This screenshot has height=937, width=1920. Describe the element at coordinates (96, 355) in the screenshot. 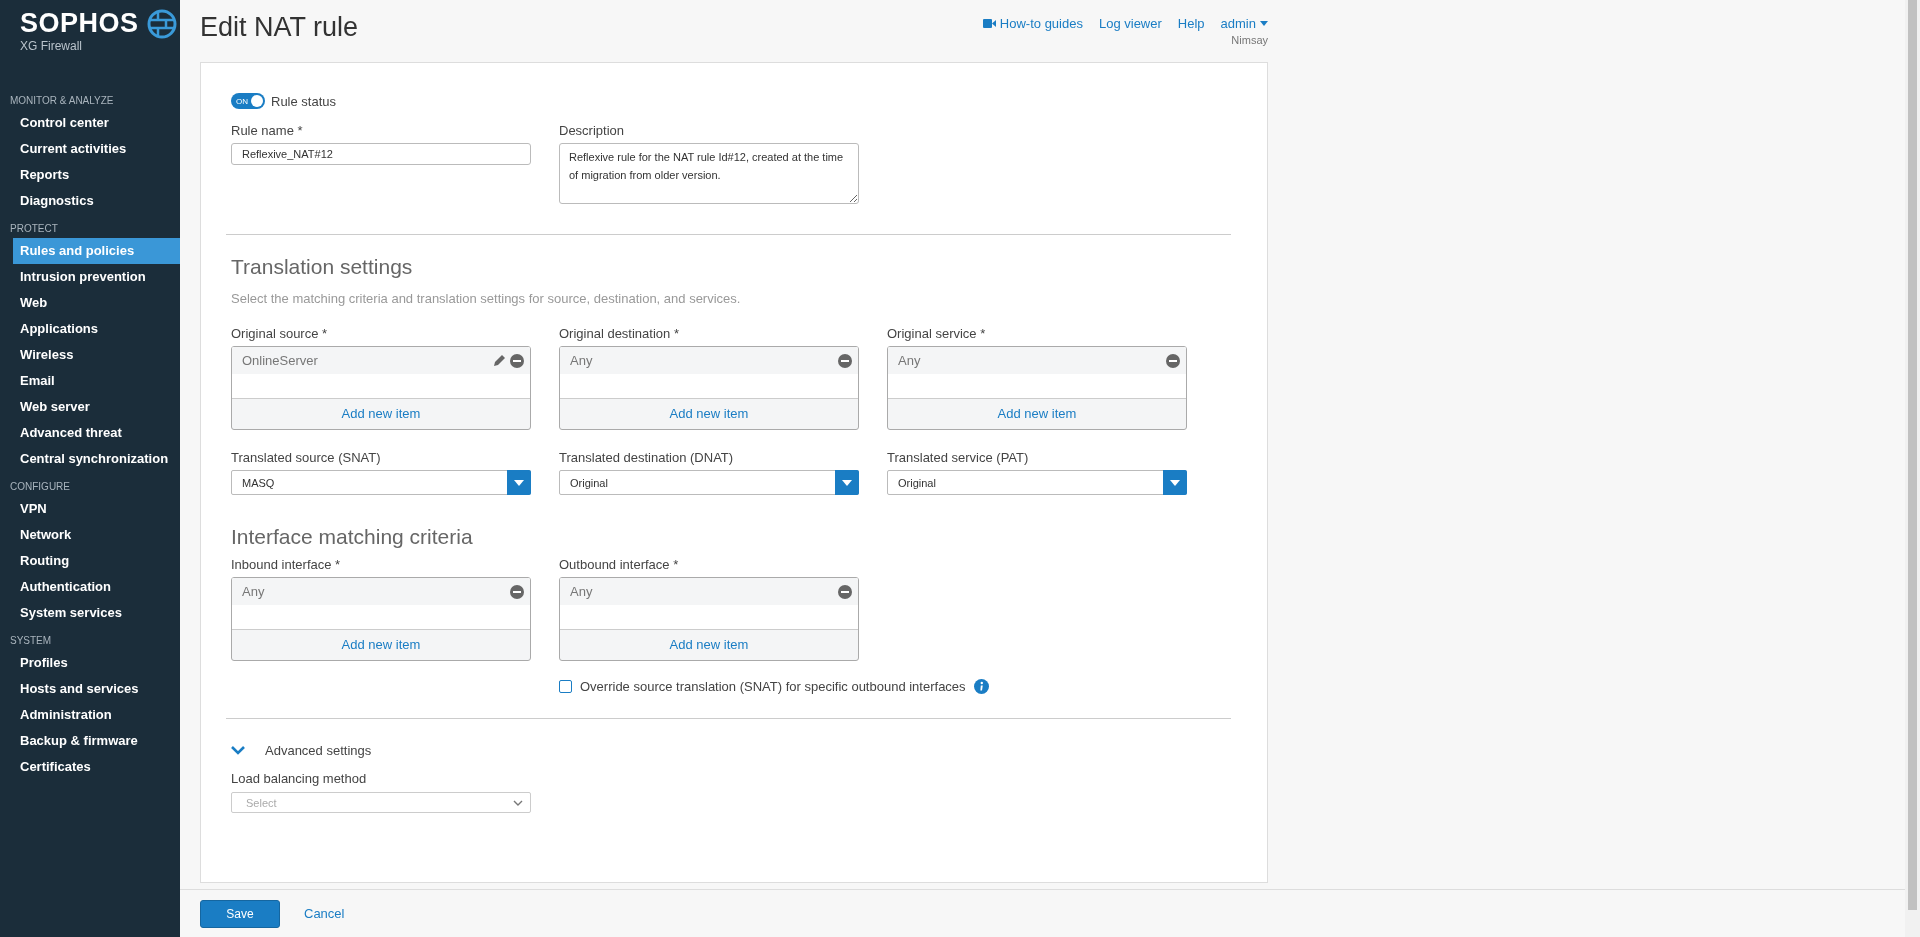

I see `sidebar-item: Wireless` at that location.